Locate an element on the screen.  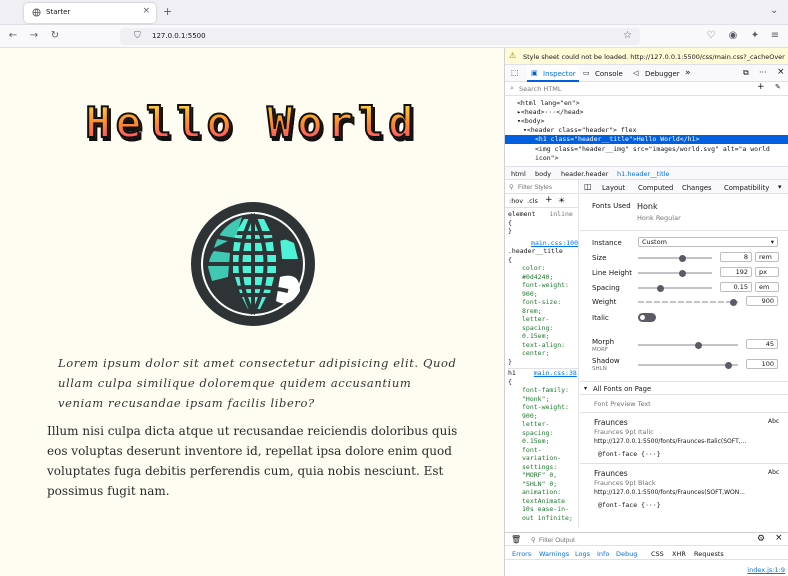
italic-toggle is located at coordinates (647, 317).